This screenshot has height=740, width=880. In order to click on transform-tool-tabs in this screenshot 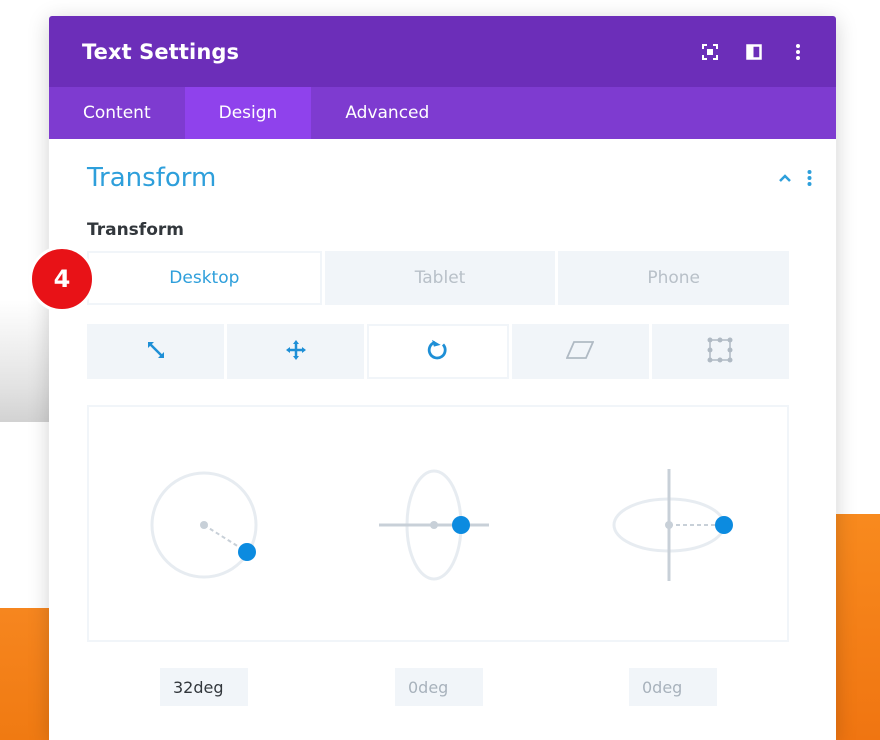, I will do `click(438, 351)`.